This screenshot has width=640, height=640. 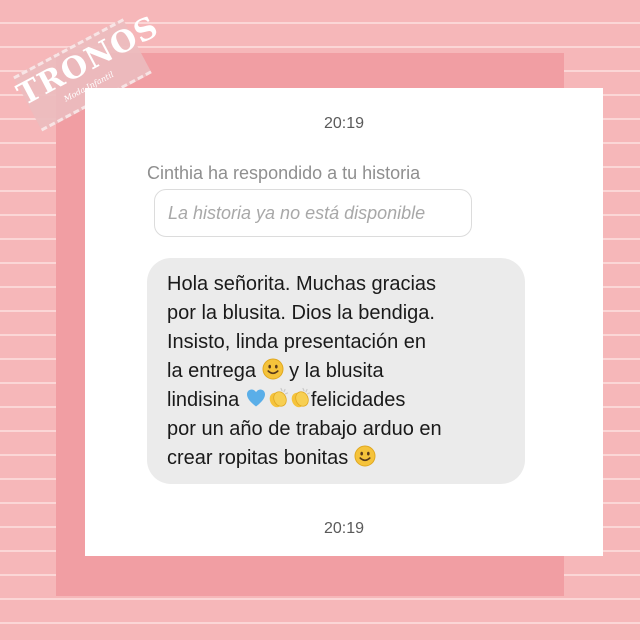 I want to click on message-line: Insisto, linda presentación en, so click(x=297, y=342).